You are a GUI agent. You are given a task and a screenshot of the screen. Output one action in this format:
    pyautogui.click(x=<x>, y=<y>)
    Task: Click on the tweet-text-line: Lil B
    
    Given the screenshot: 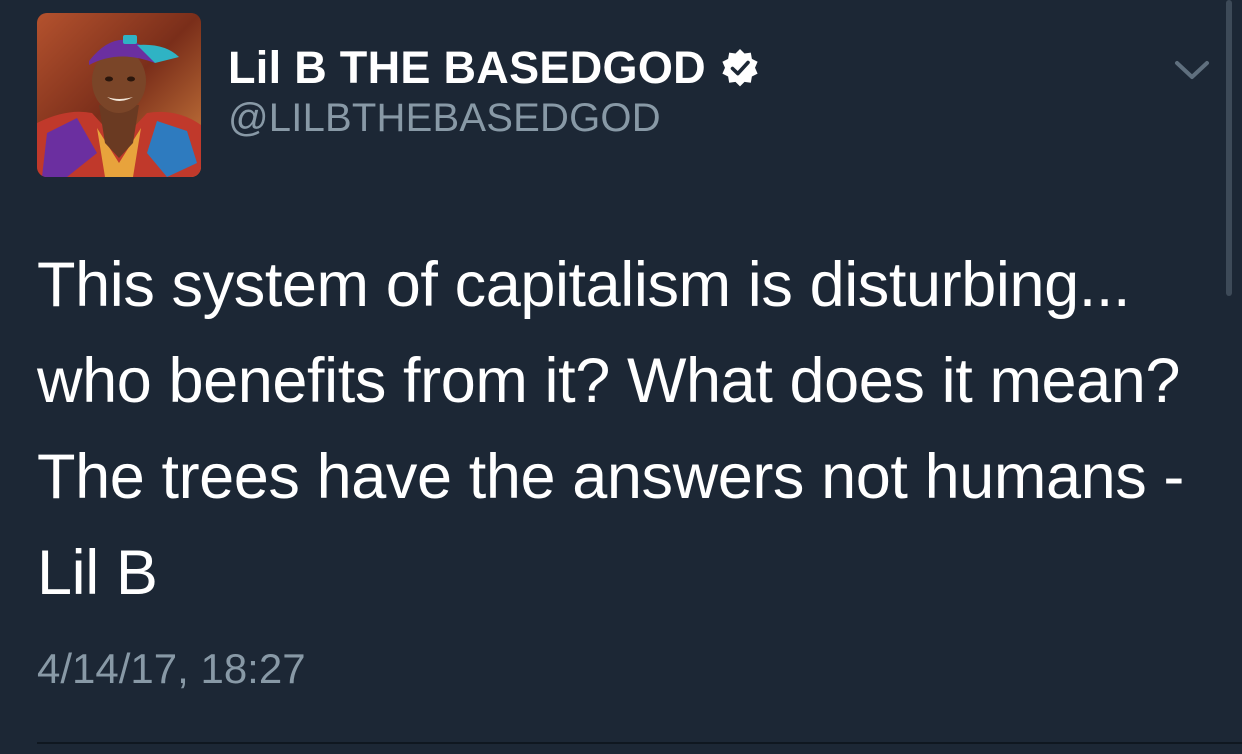 What is the action you would take?
    pyautogui.click(x=97, y=573)
    